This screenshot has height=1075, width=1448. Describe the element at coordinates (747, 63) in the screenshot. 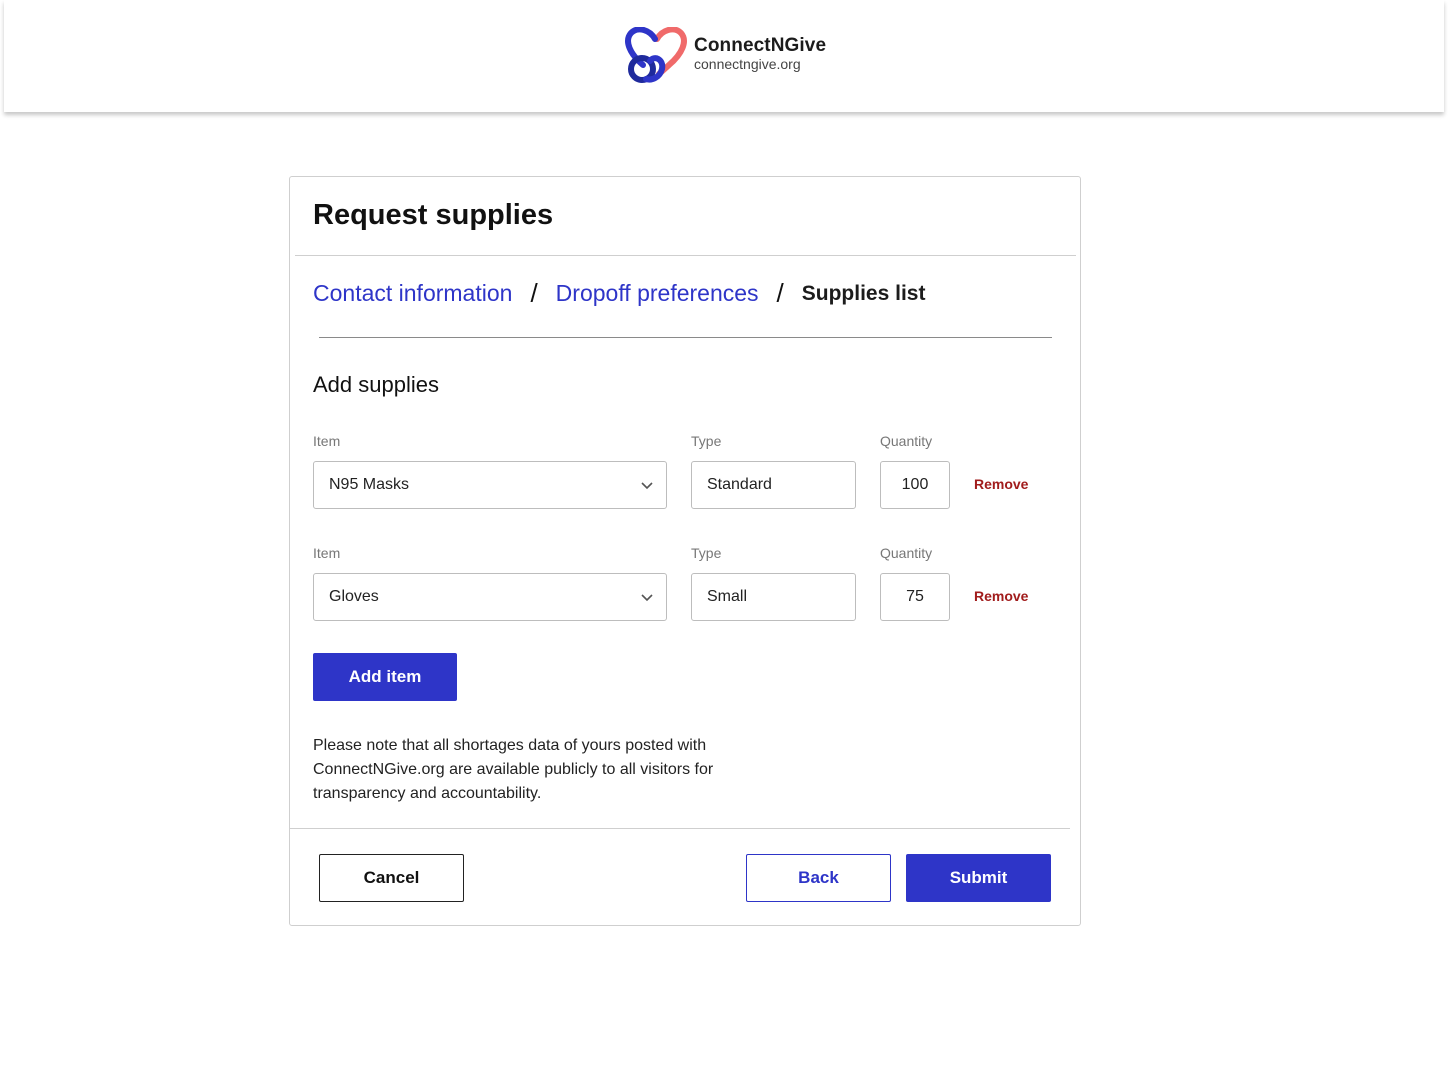

I see `brand-url: connectngive.org` at that location.